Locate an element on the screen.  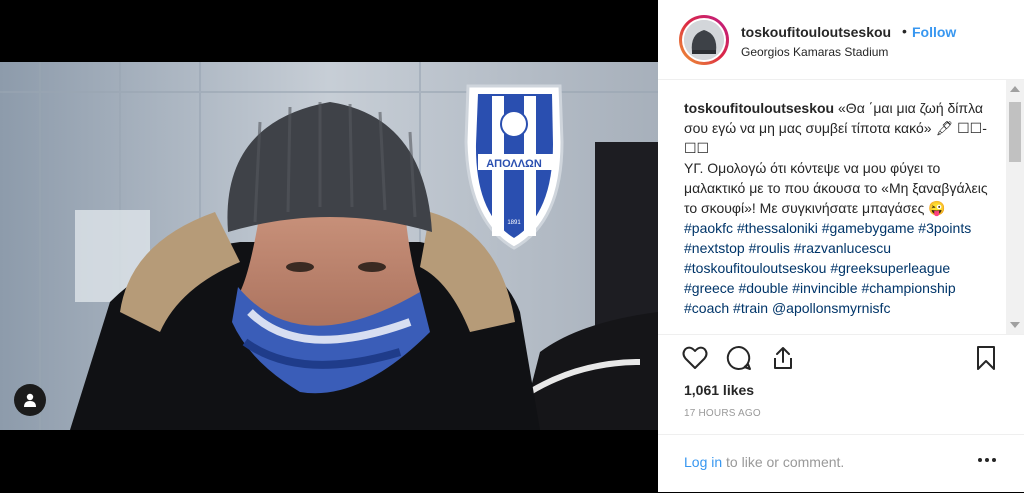
location-link: Georgios Kamaras Stadium is located at coordinates (814, 52).